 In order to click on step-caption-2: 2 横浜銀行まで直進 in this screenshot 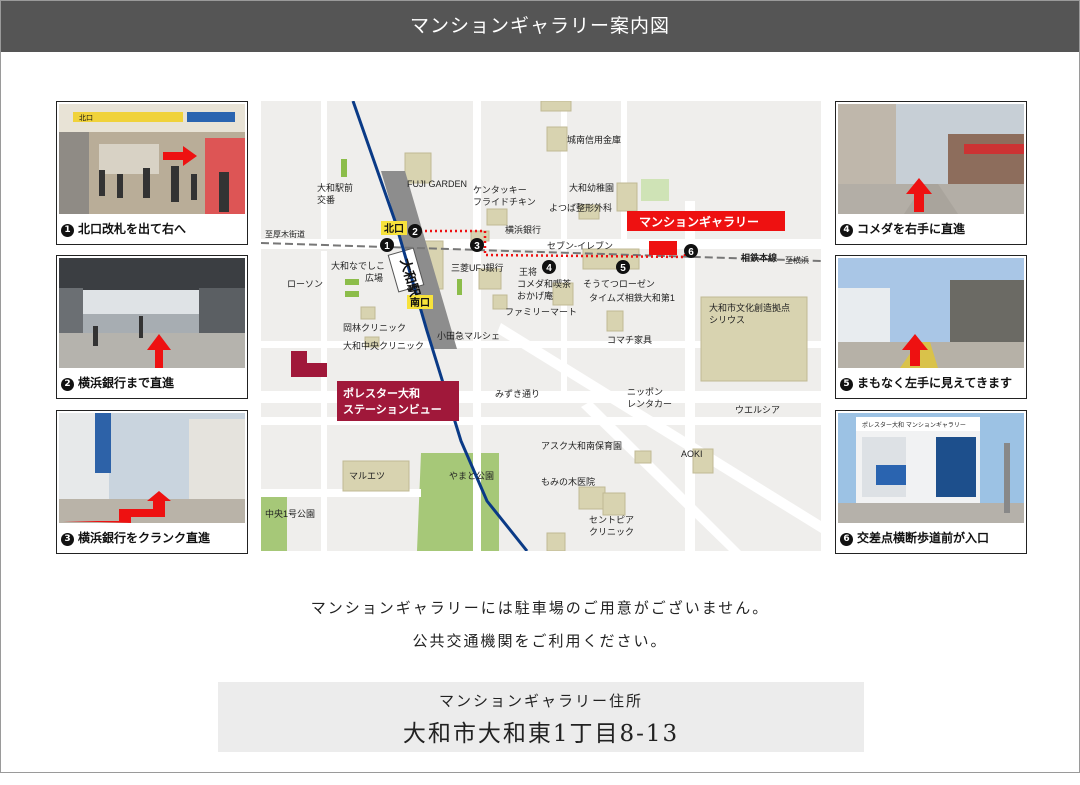, I will do `click(117, 383)`.